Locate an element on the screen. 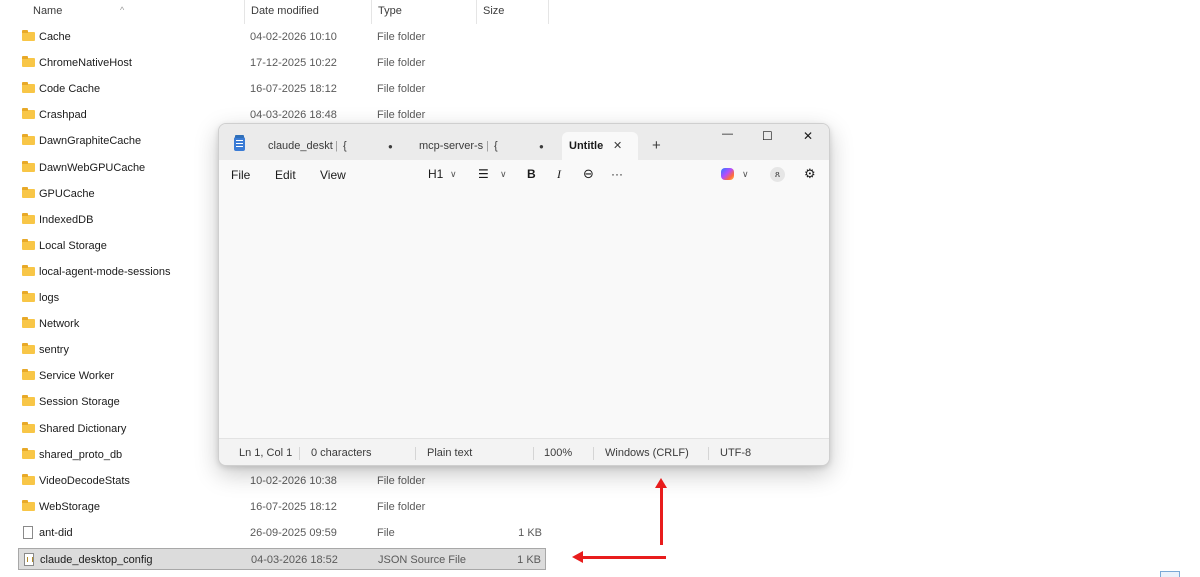 This screenshot has height=577, width=1200. cursor-position: Ln 1, Col 1 is located at coordinates (265, 453).